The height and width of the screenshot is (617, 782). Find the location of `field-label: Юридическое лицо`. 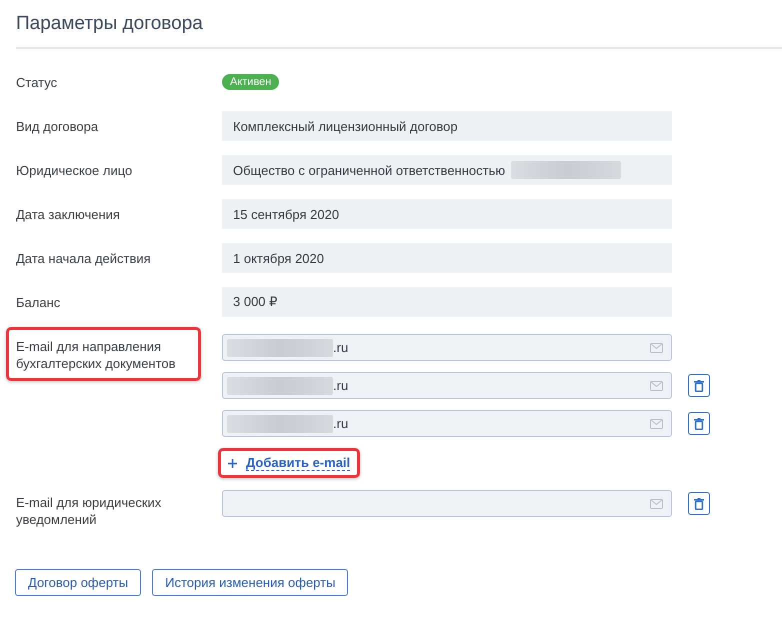

field-label: Юридическое лицо is located at coordinates (75, 170).